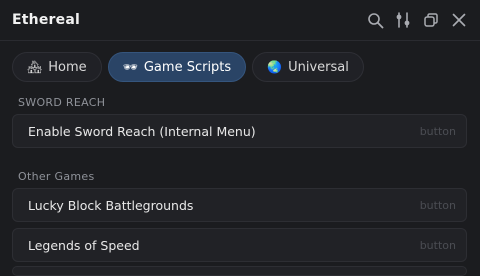 This screenshot has width=480, height=276. Describe the element at coordinates (375, 20) in the screenshot. I see `search-icon` at that location.